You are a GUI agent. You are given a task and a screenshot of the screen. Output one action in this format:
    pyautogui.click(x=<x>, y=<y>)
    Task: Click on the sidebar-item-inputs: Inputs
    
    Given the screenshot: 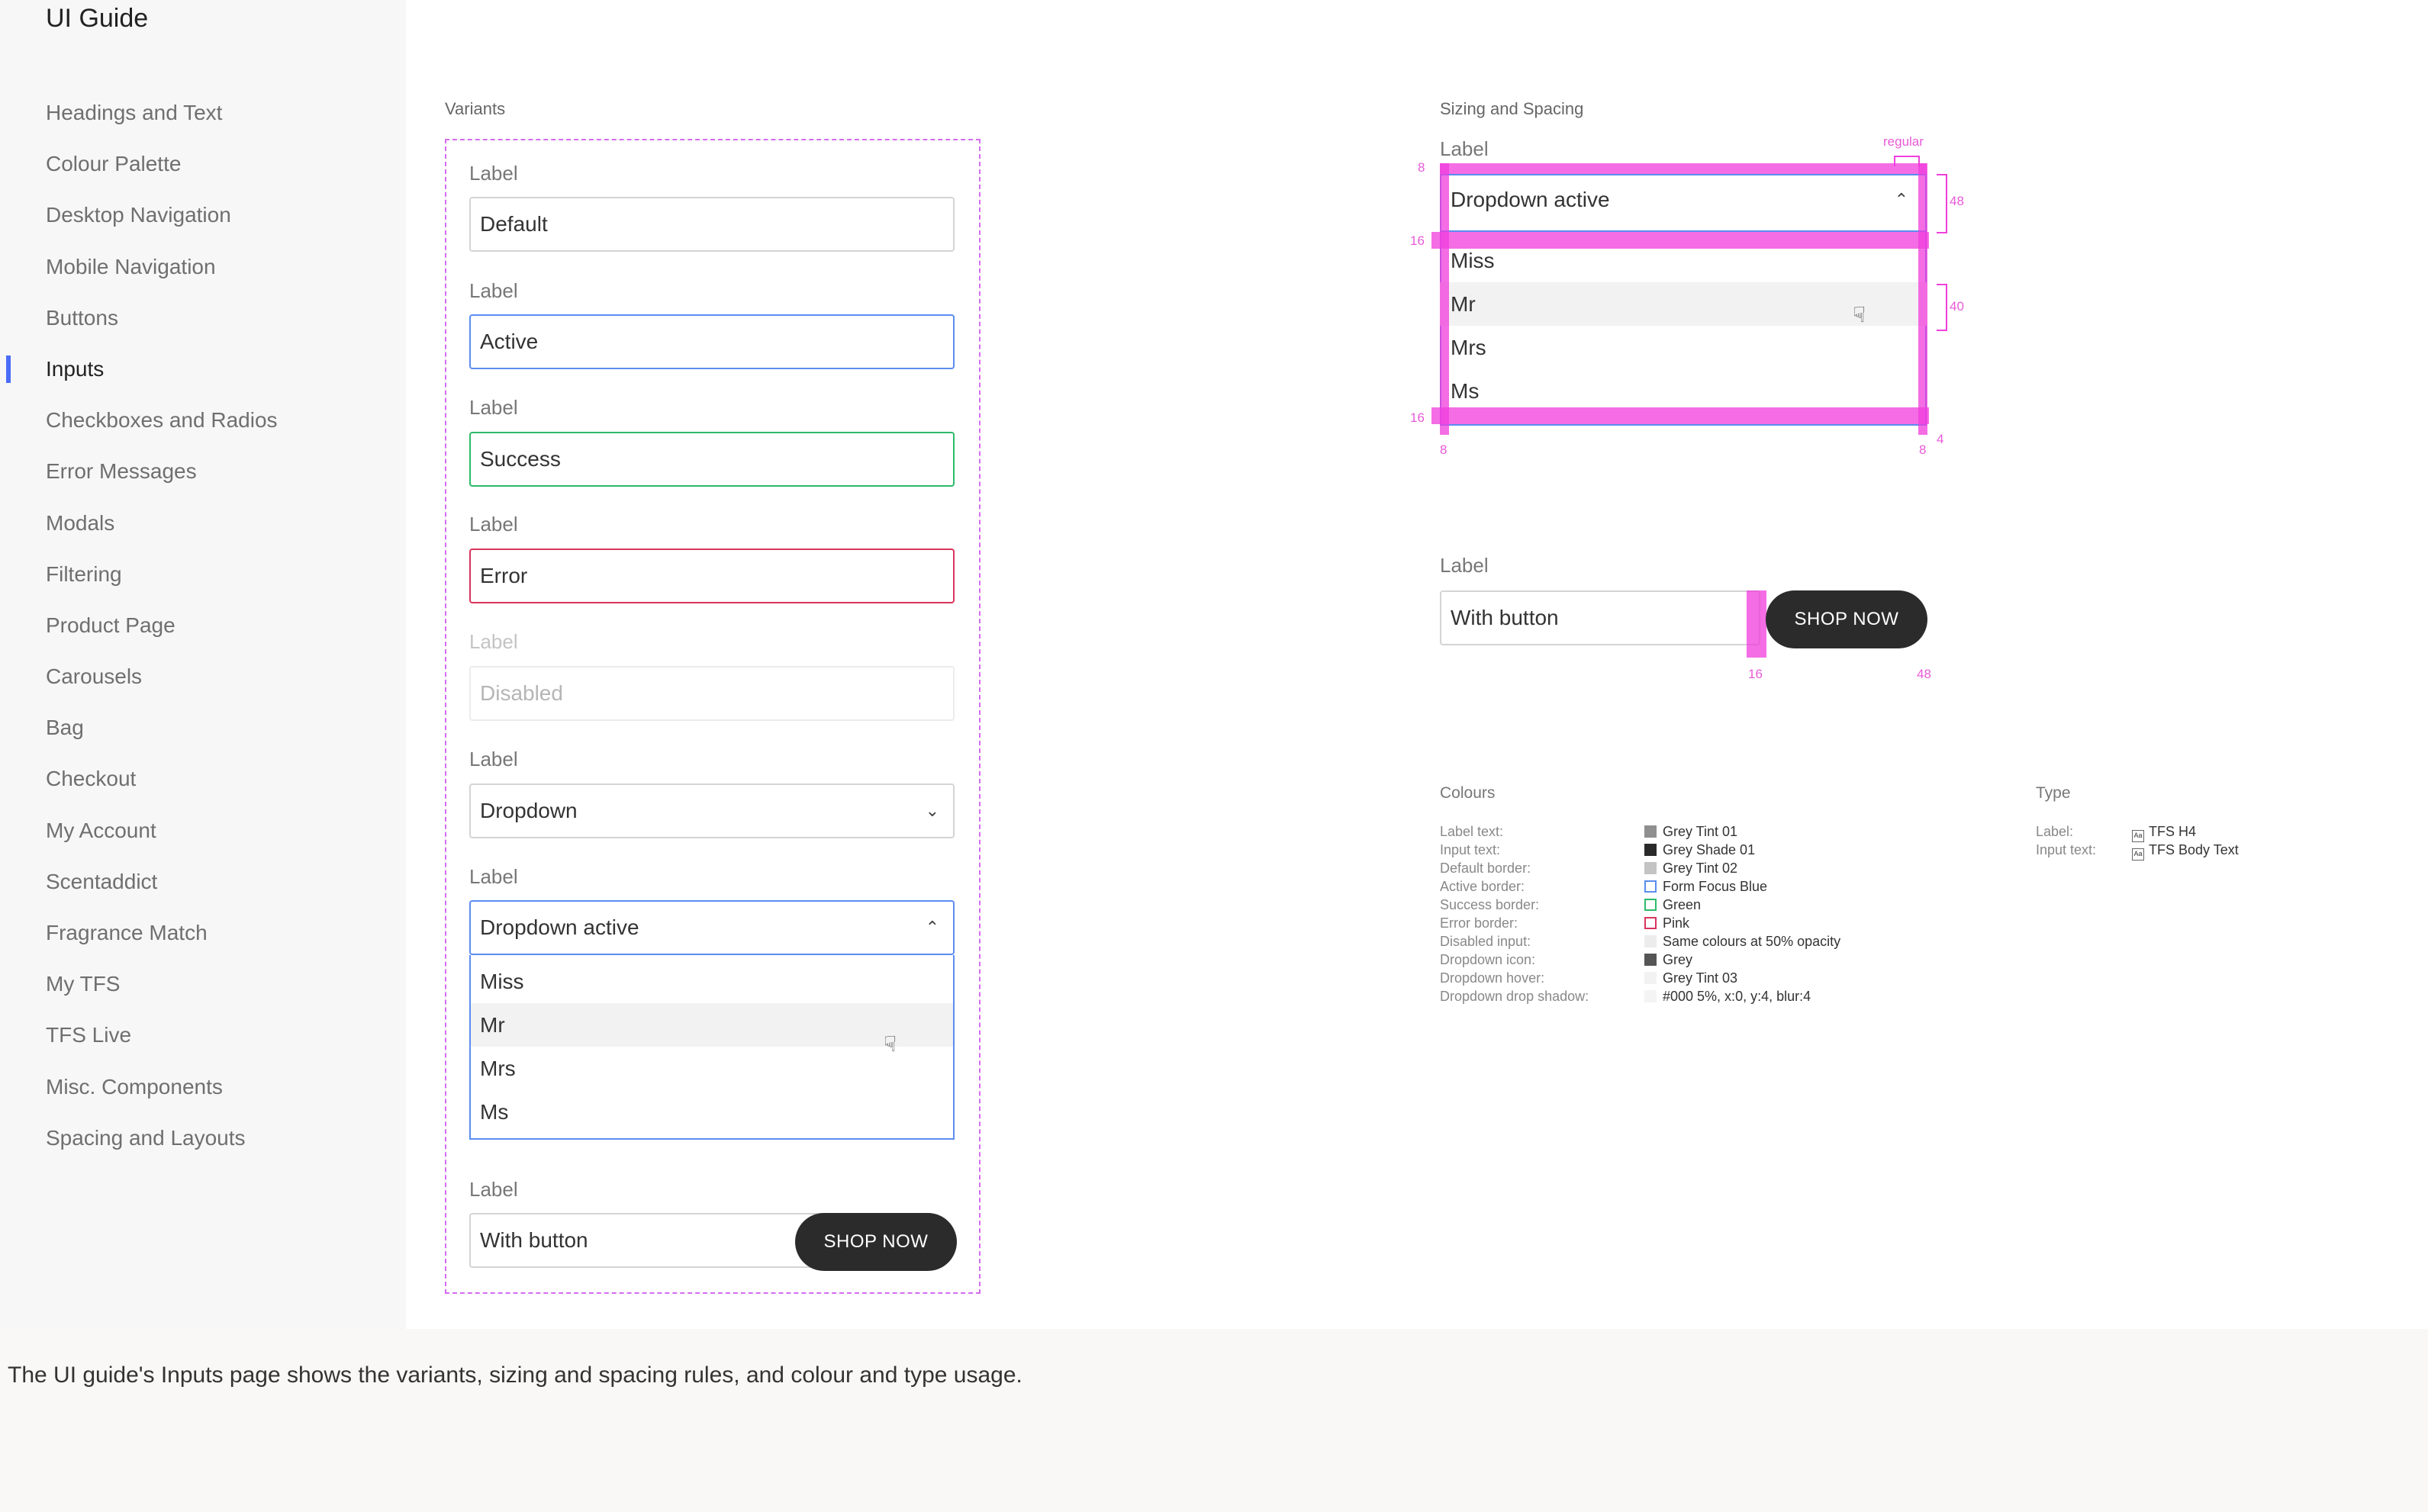 What is the action you would take?
    pyautogui.click(x=203, y=372)
    